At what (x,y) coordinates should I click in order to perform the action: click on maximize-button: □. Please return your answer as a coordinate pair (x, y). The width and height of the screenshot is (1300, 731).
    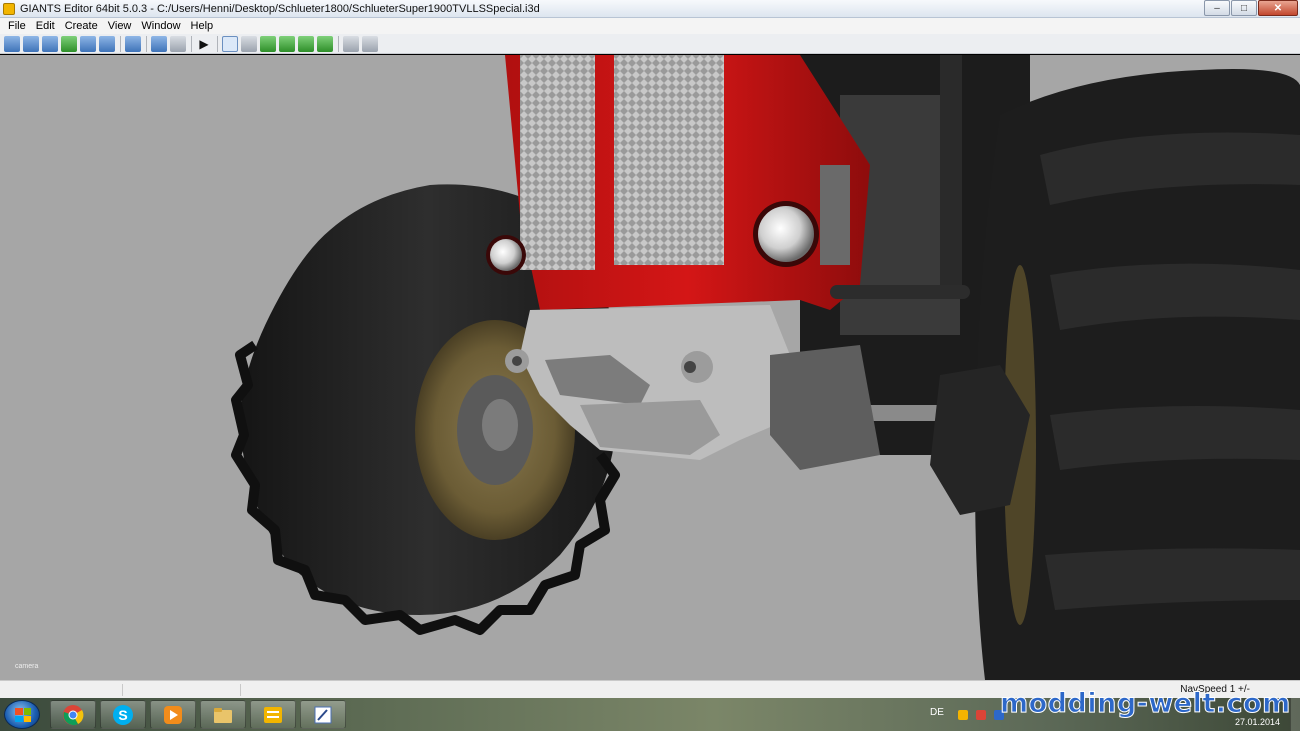
    Looking at the image, I should click on (1244, 8).